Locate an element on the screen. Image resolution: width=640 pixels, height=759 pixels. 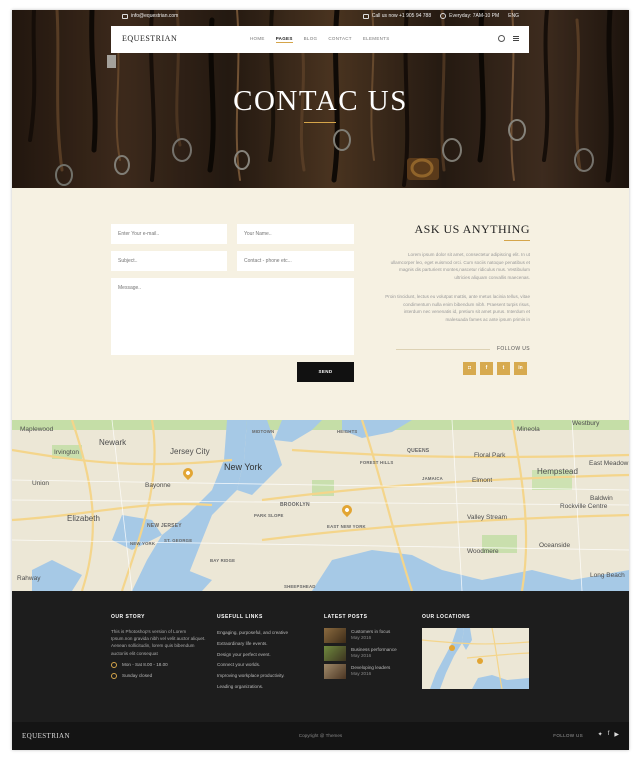
footer-posts-title: LATEST POSTS is located at coordinates (346, 617).